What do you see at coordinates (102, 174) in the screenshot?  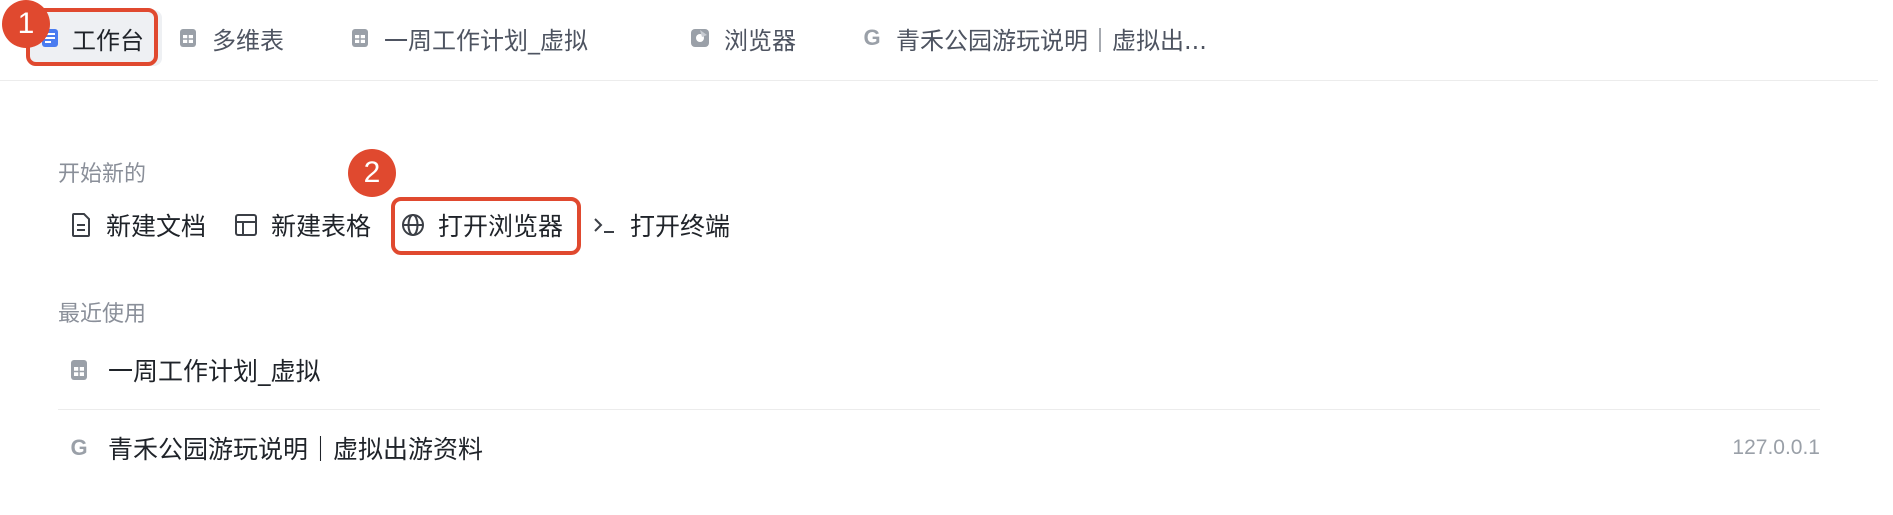 I see `section-title-start-new: 开始新的` at bounding box center [102, 174].